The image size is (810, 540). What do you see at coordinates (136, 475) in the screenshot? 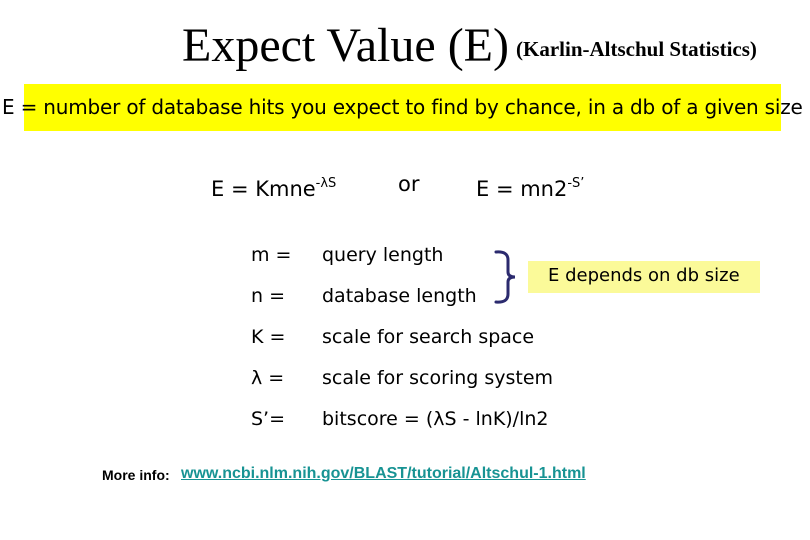
I see `more-info-label: More info:` at bounding box center [136, 475].